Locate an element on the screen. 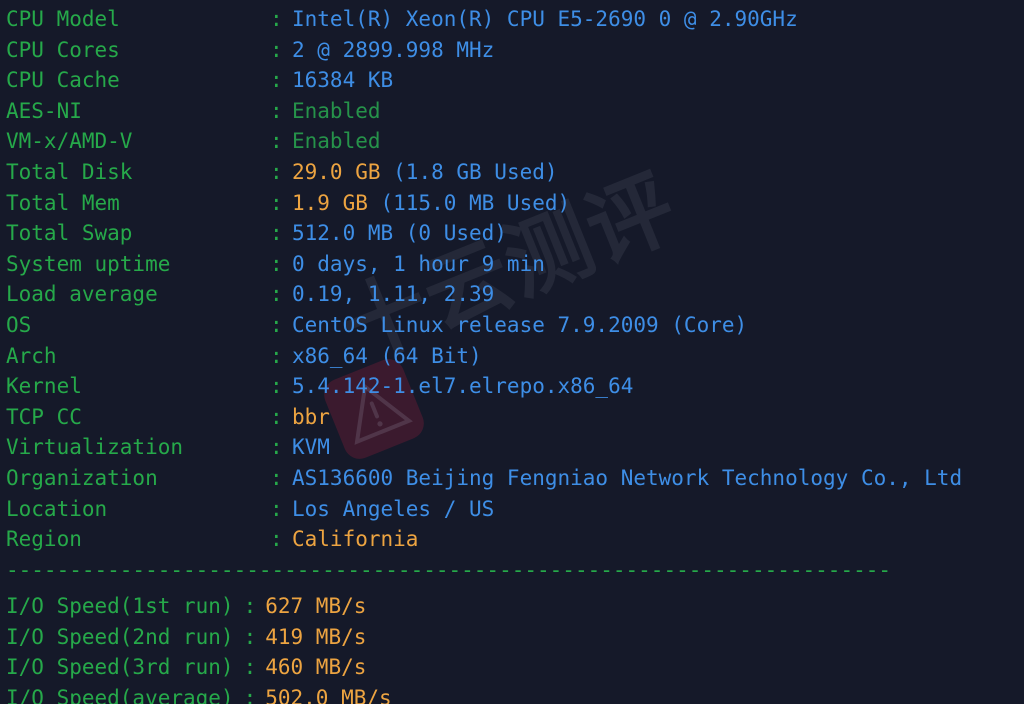 The width and height of the screenshot is (1024, 704). info-row-label: OS is located at coordinates (19, 324).